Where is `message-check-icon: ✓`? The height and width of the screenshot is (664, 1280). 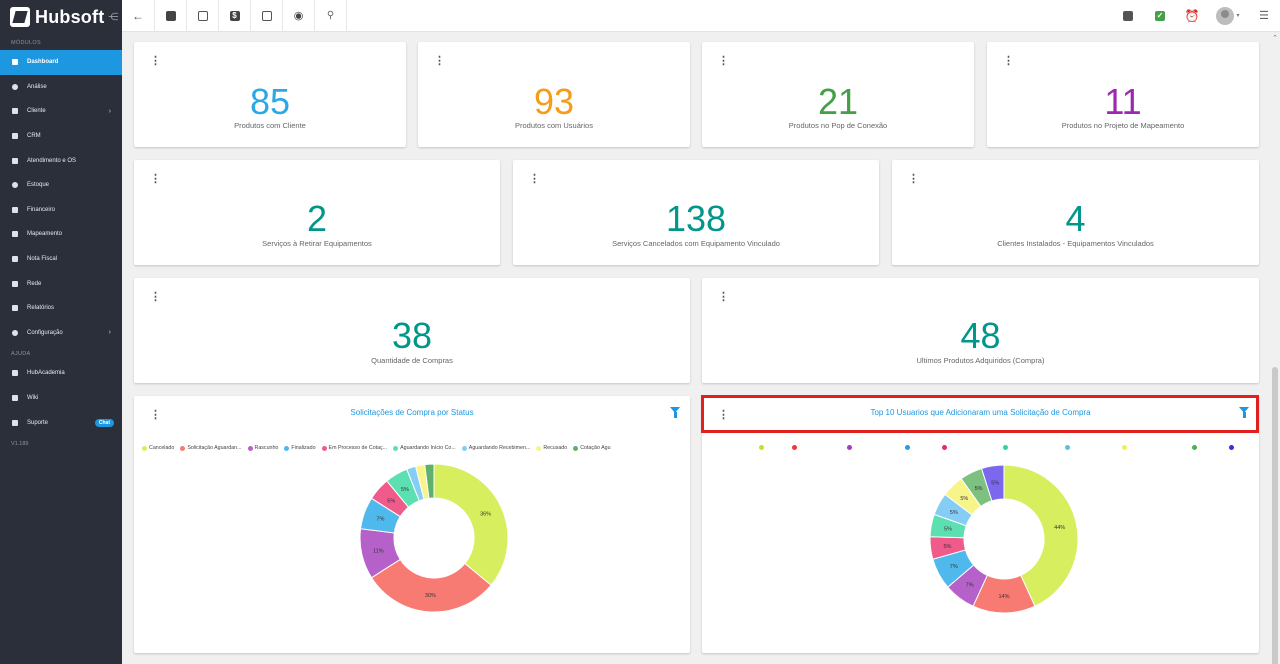
message-check-icon: ✓ is located at coordinates (1160, 15).